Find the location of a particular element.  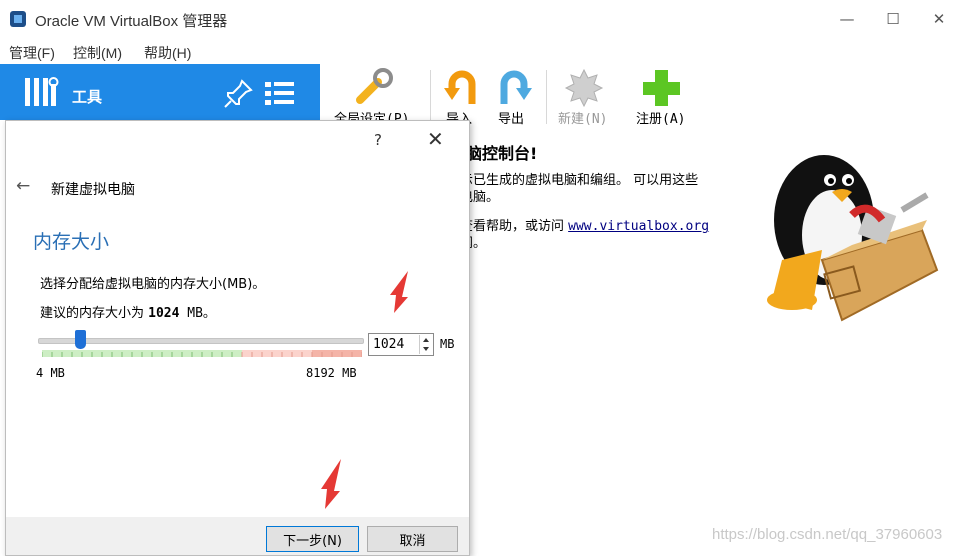

menu-file: 管理(F) is located at coordinates (32, 53).